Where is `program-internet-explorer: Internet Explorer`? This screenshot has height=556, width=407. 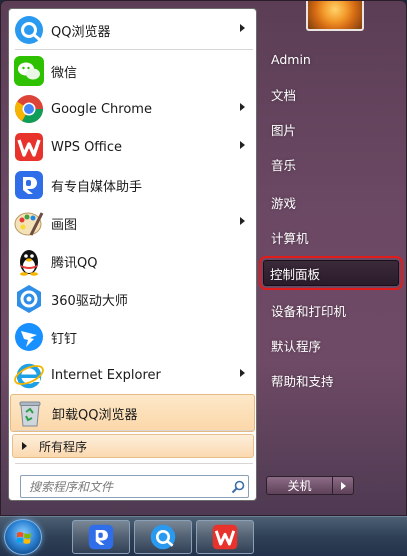 program-internet-explorer: Internet Explorer is located at coordinates (132, 375).